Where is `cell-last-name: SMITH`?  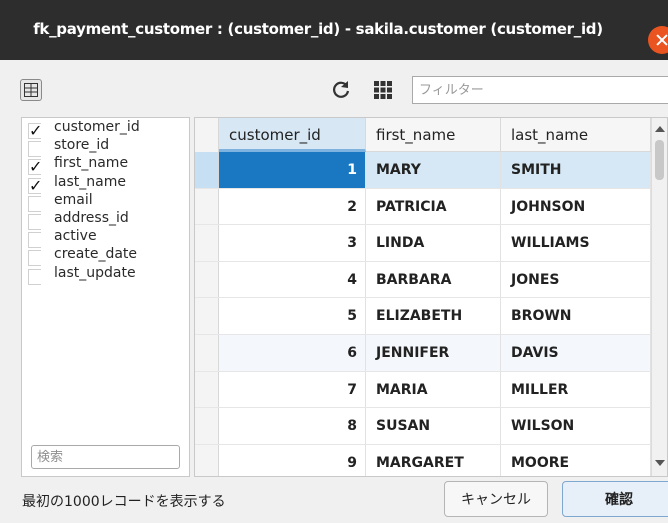
cell-last-name: SMITH is located at coordinates (576, 170).